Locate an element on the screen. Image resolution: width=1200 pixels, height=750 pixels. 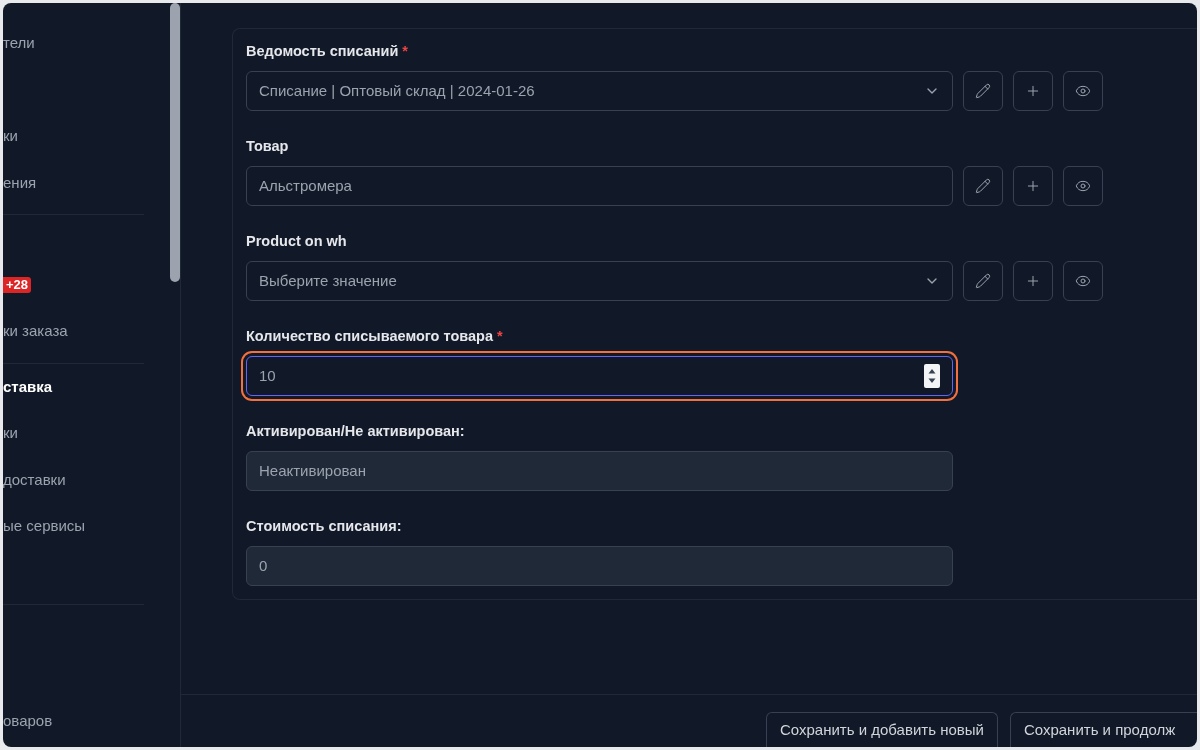
sidebar-link: оваров is located at coordinates (28, 721).